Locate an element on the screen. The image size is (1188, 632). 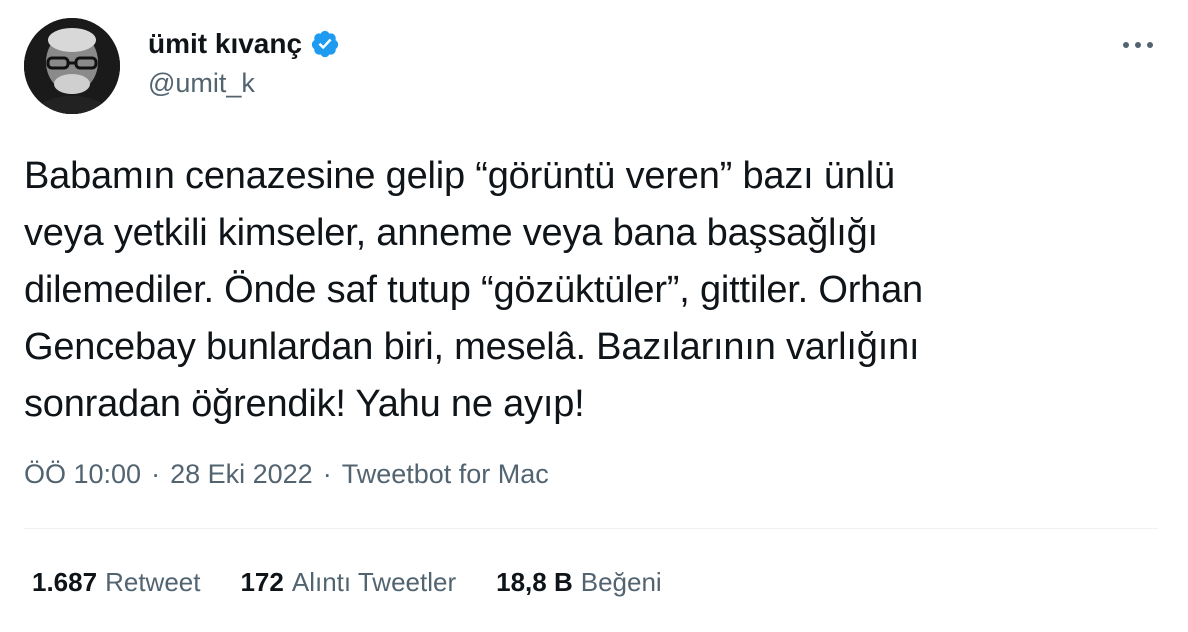
tweet-time: ÖÖ 10:00 is located at coordinates (82, 474).